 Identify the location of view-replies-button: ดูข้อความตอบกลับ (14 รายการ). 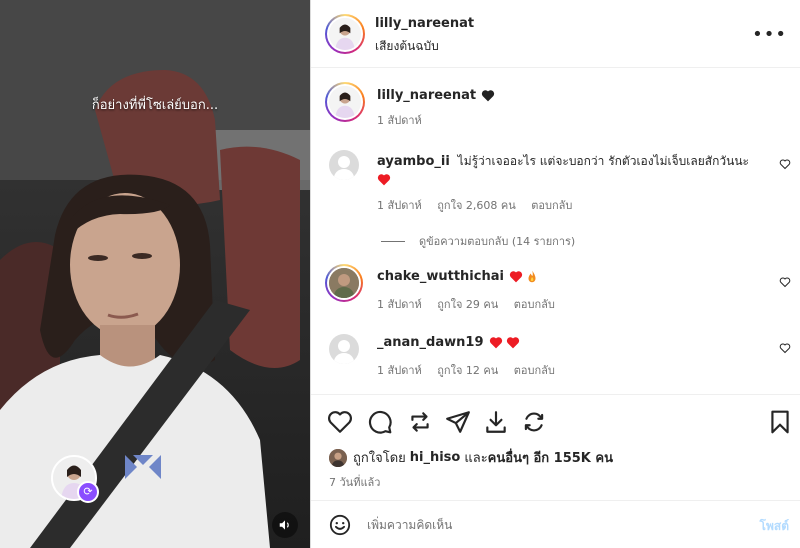
(478, 241).